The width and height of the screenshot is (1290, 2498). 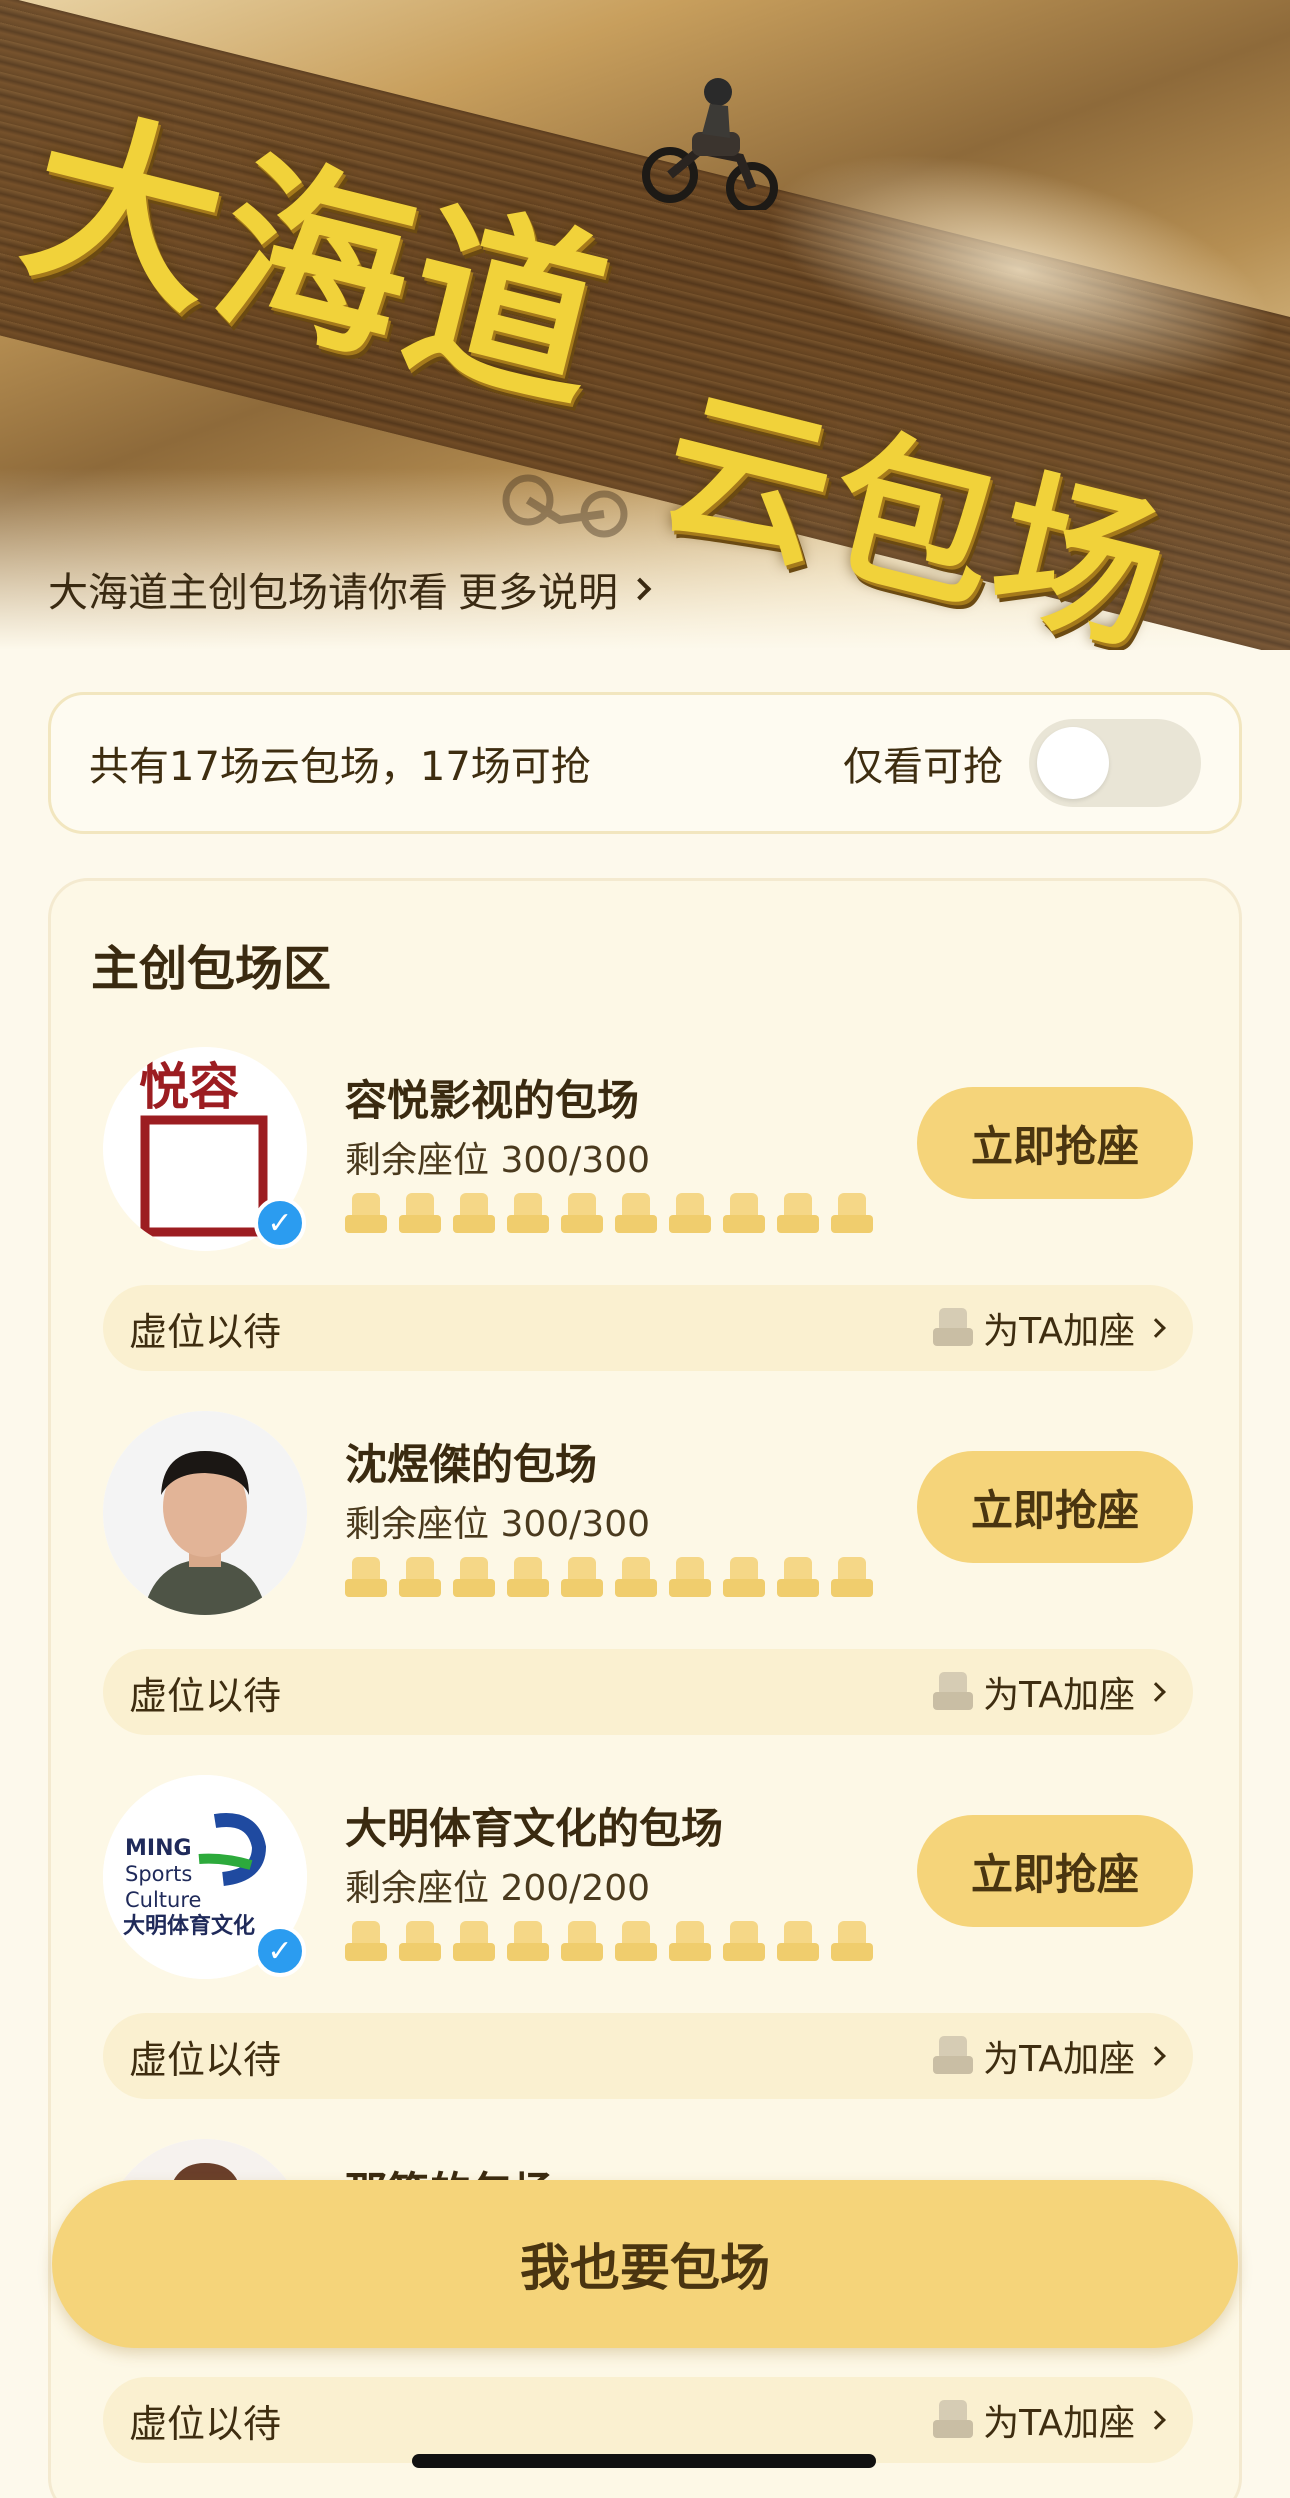 What do you see at coordinates (158, 1874) in the screenshot?
I see `logo-text-sports: Sports` at bounding box center [158, 1874].